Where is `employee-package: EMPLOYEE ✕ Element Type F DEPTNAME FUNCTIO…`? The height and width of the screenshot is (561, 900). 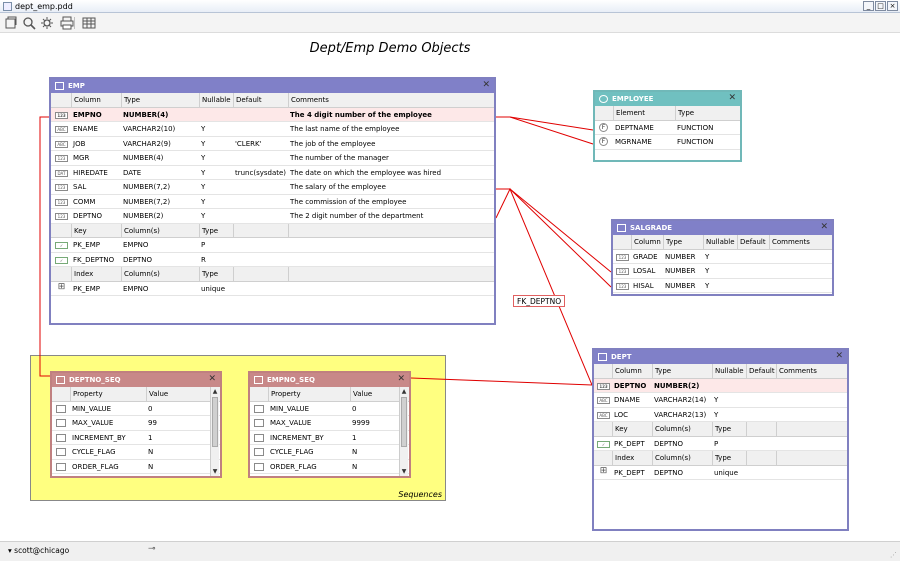 employee-package: EMPLOYEE ✕ Element Type F DEPTNAME FUNCTIO… is located at coordinates (667, 126).